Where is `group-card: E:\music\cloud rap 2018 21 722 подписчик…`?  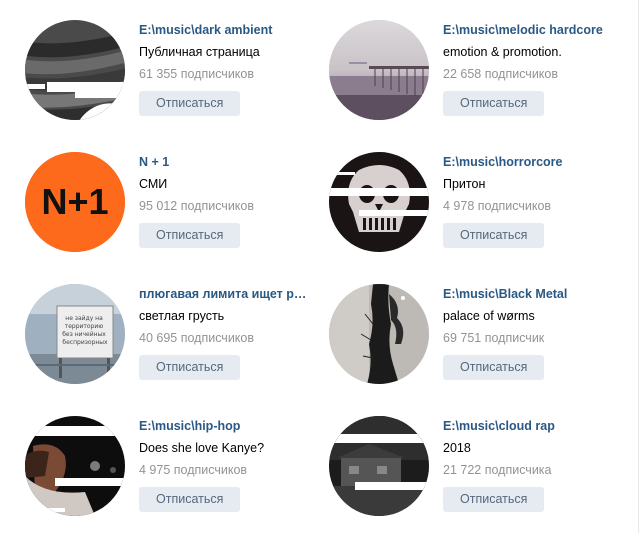 group-card: E:\music\cloud rap 2018 21 722 подписчик… is located at coordinates (454, 471).